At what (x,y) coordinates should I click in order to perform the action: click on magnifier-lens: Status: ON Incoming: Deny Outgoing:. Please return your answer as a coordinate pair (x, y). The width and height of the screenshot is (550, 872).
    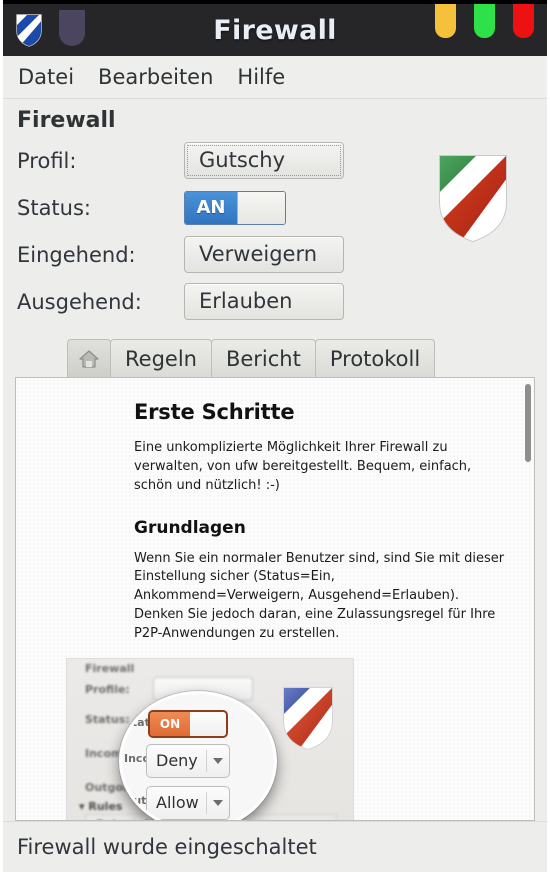
    Looking at the image, I should click on (198, 755).